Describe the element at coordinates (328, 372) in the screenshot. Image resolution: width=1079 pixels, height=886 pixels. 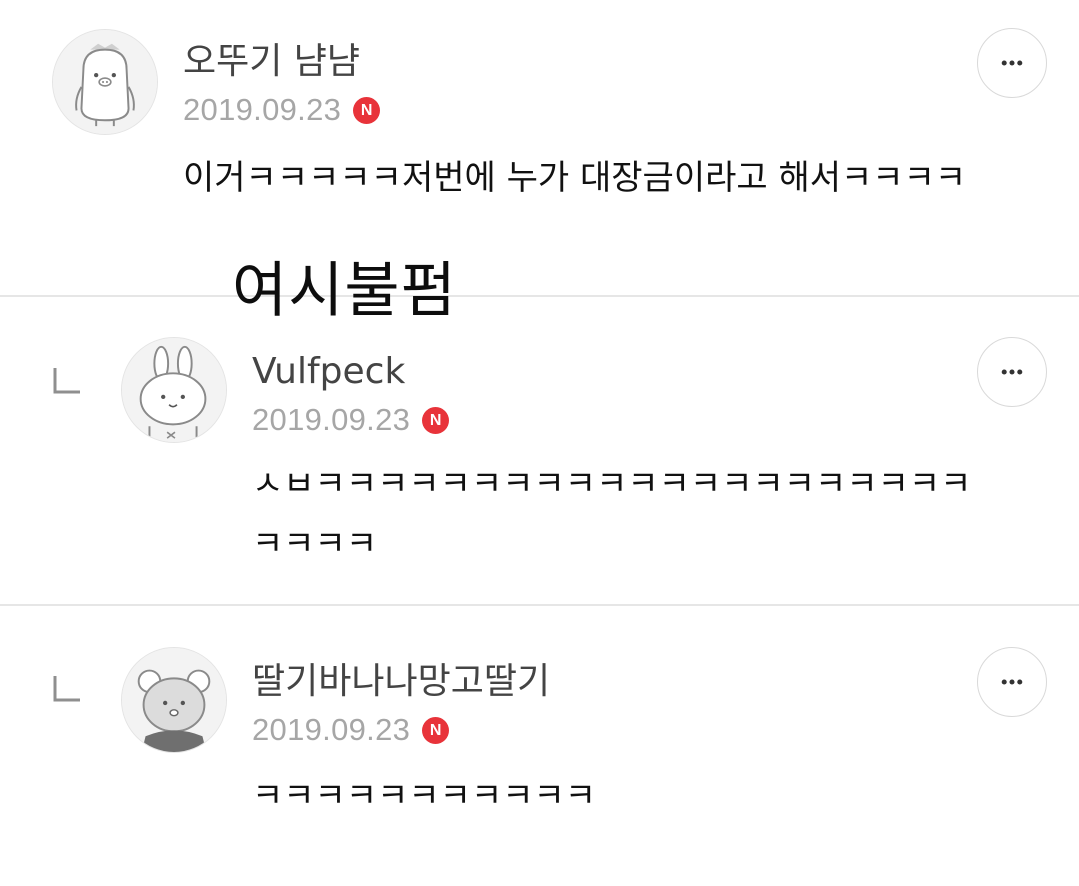
I see `comment-author: Vulfpeck` at that location.